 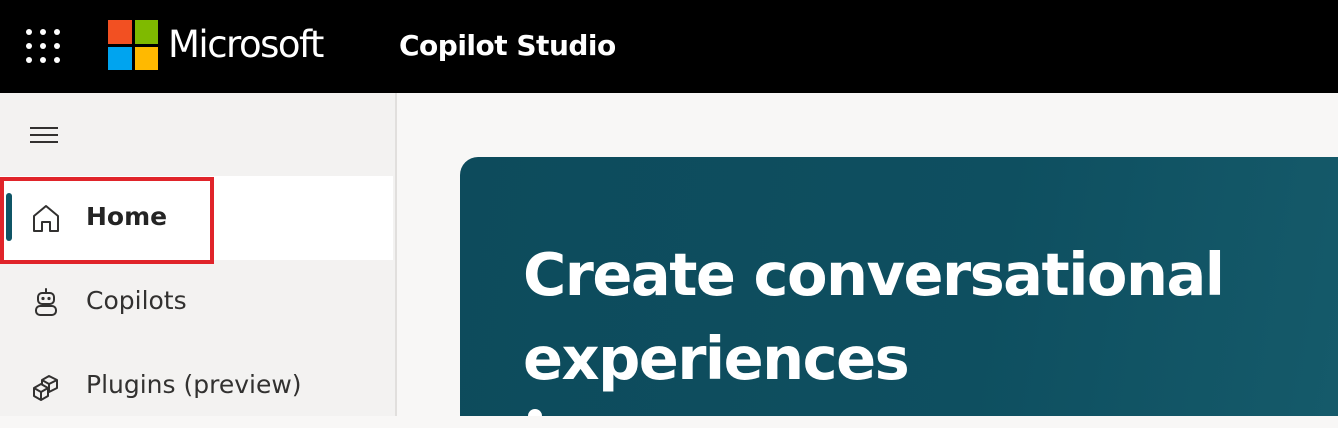 I want to click on hero-text-fragment, so click(x=535, y=412).